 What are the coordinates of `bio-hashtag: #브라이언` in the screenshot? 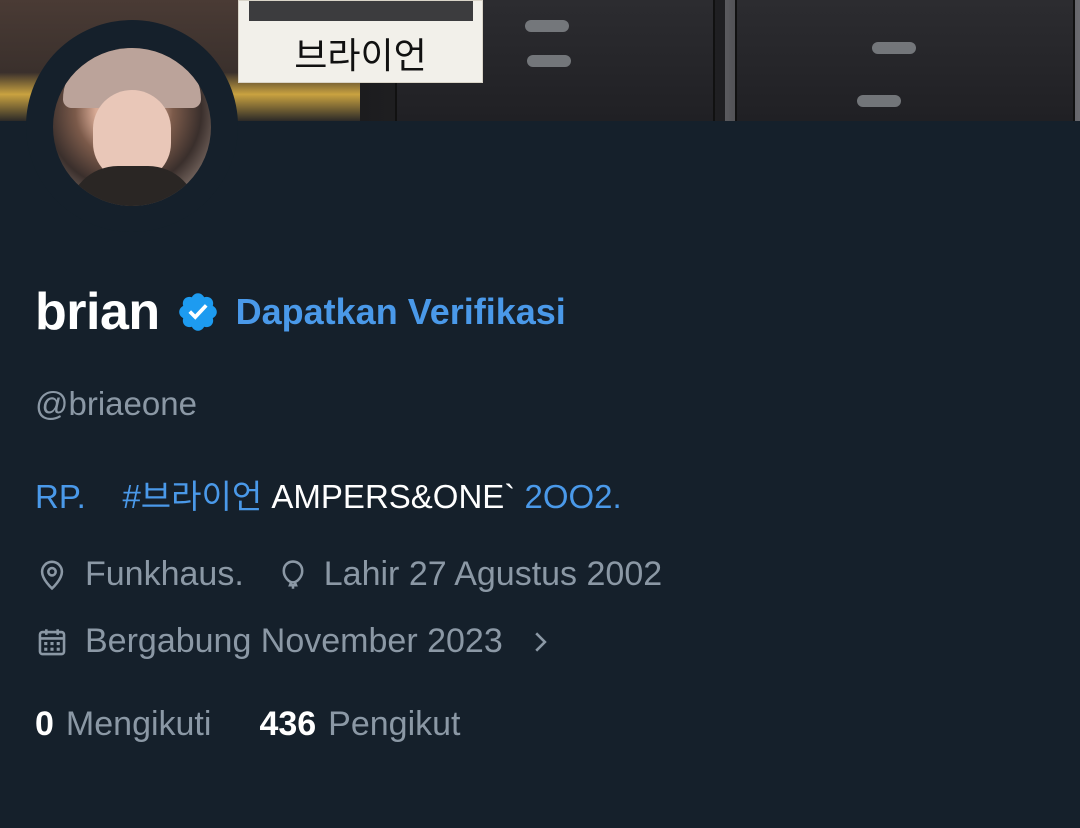 It's located at (192, 496).